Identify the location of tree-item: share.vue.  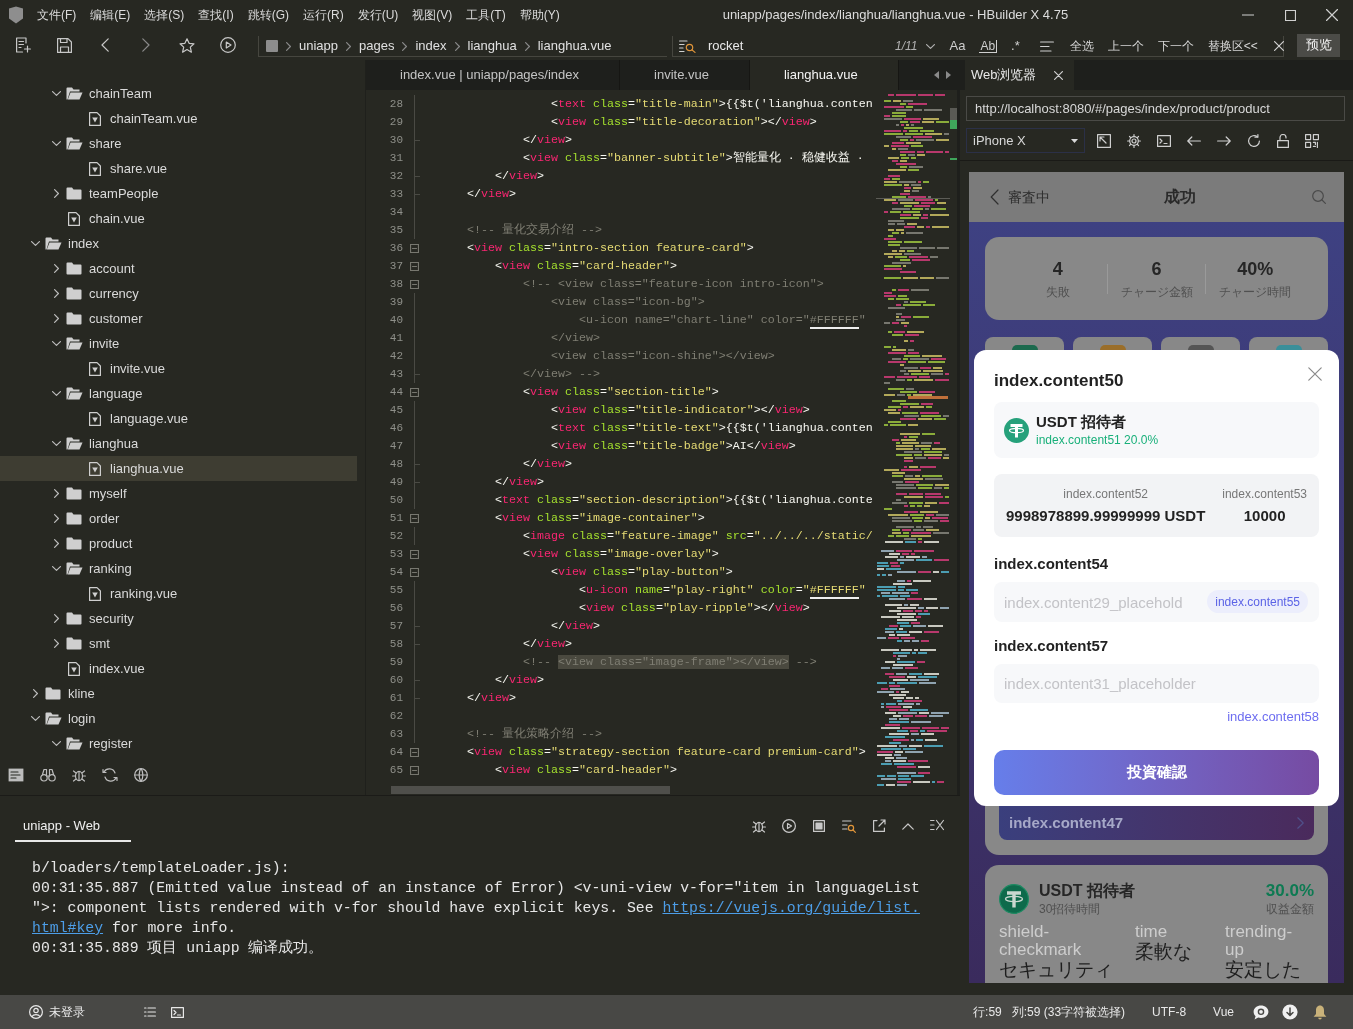
(178, 168).